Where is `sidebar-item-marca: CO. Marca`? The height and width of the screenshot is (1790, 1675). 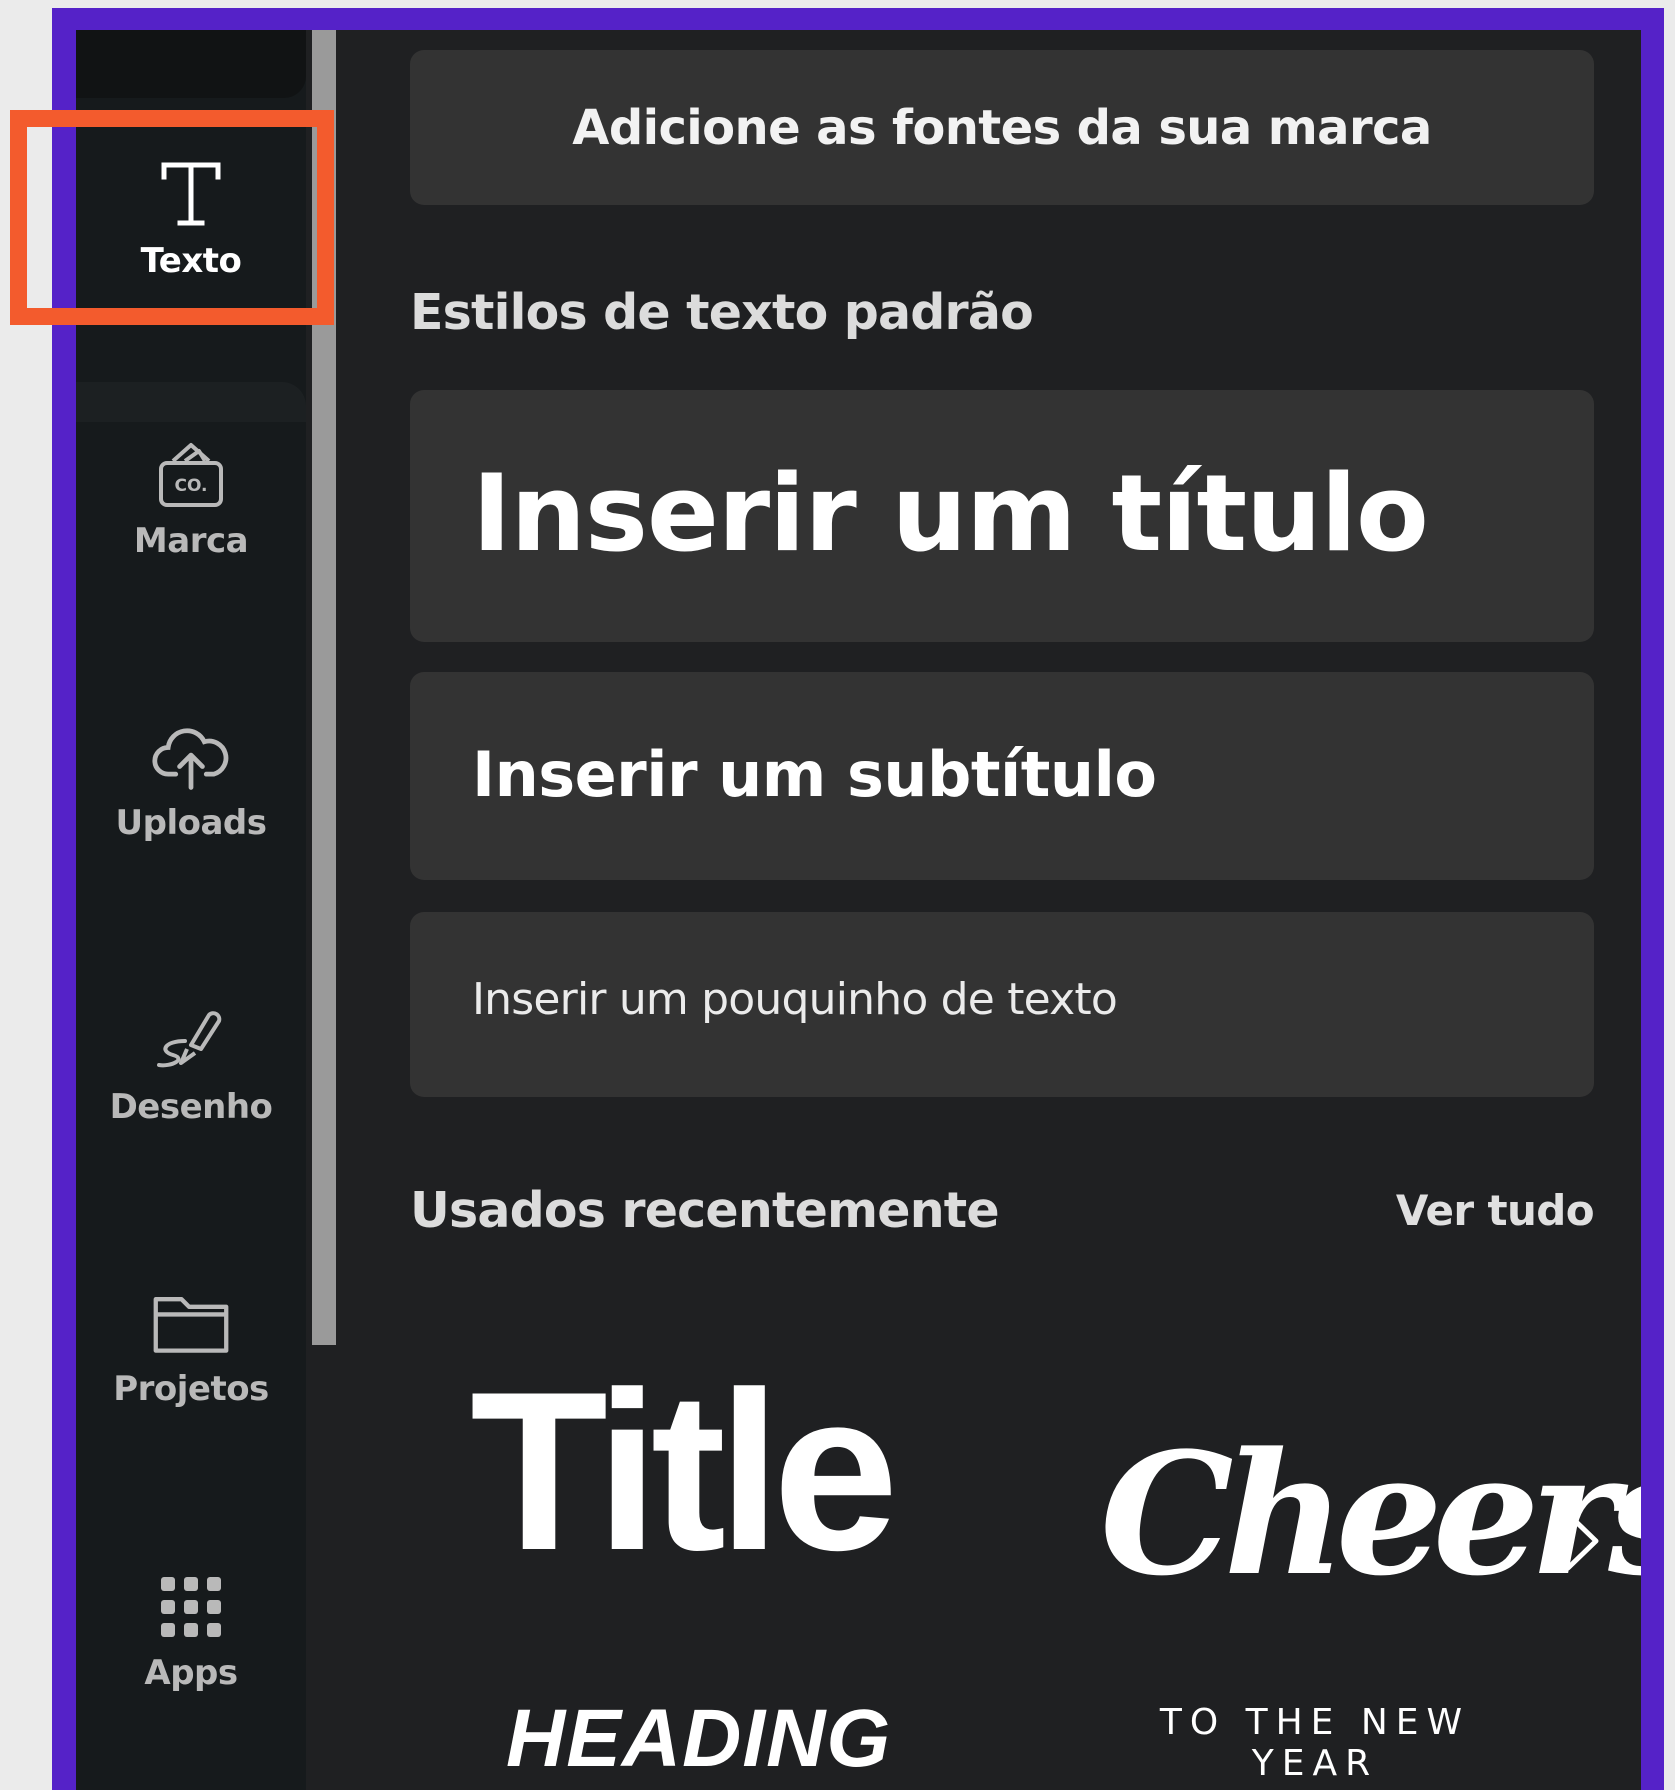 sidebar-item-marca: CO. Marca is located at coordinates (191, 498).